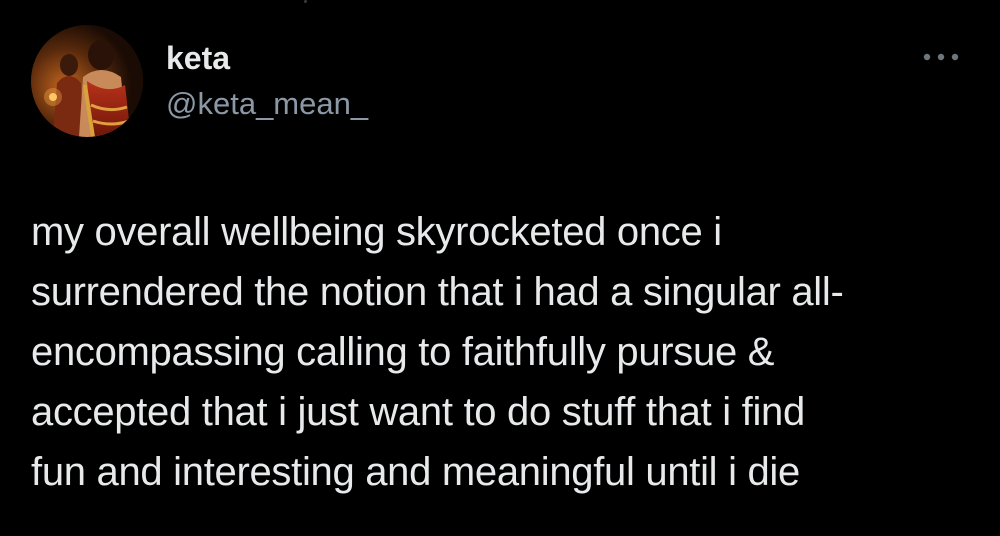  What do you see at coordinates (305, 1) in the screenshot?
I see `divider-speck` at bounding box center [305, 1].